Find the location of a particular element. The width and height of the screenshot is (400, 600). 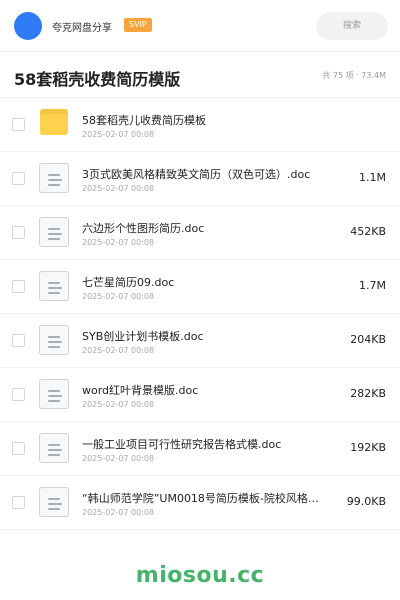

file-name: 七芒星简历09.doc is located at coordinates (128, 282).